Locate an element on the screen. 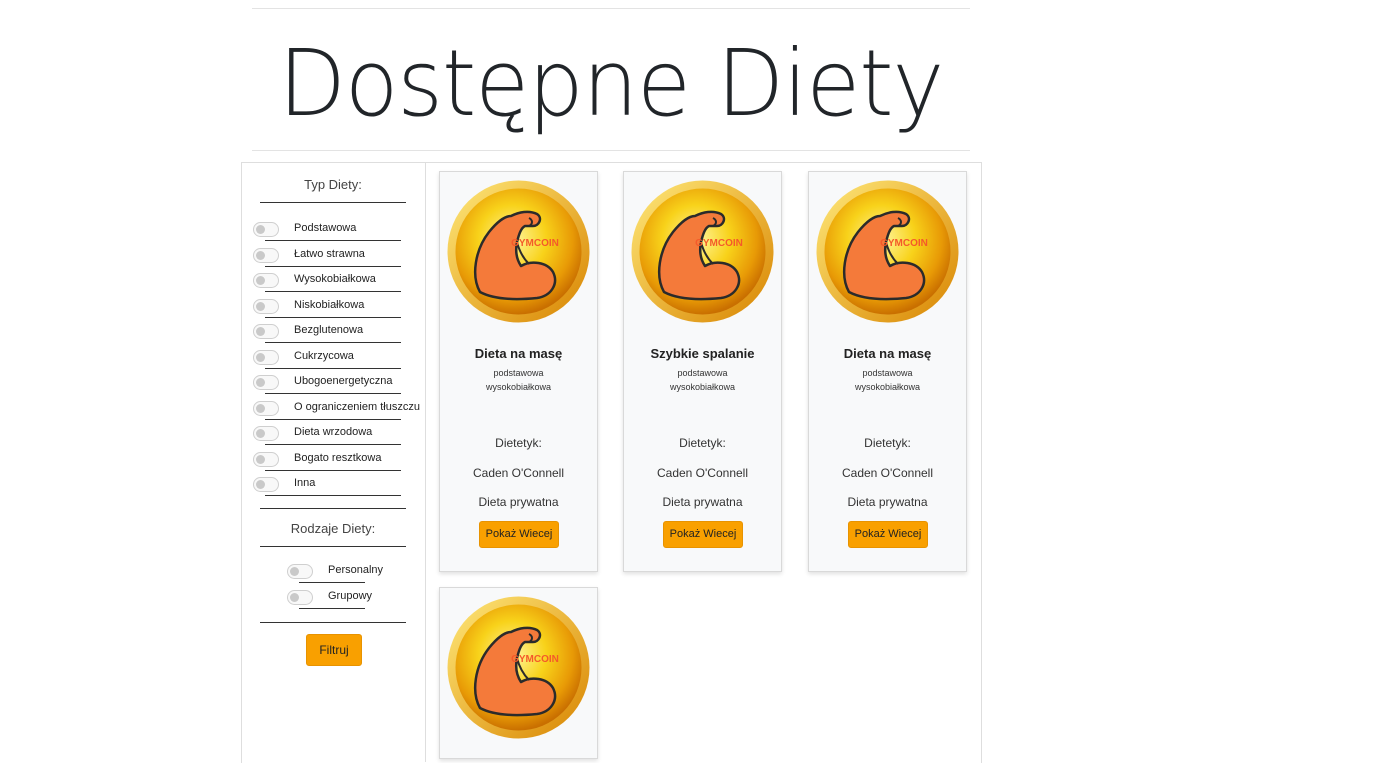 The image size is (1374, 763). diet-type-label: Dieta wrzodowa is located at coordinates (333, 432).